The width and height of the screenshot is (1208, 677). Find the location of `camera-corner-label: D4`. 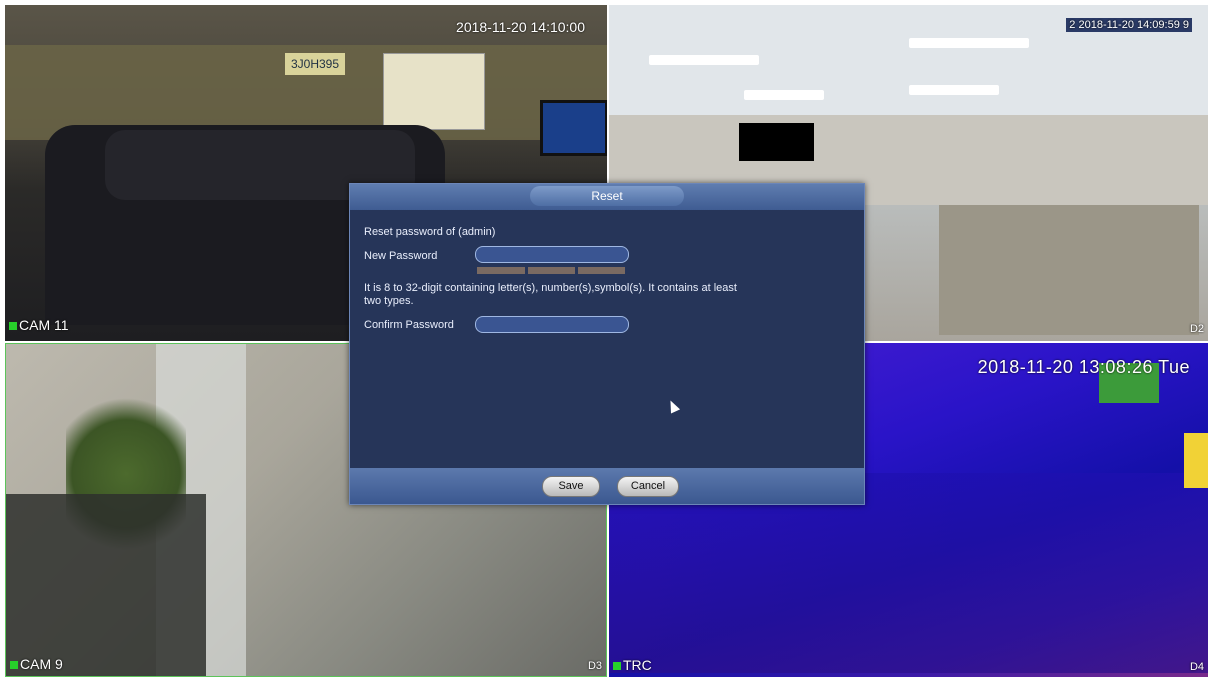

camera-corner-label: D4 is located at coordinates (1196, 667).